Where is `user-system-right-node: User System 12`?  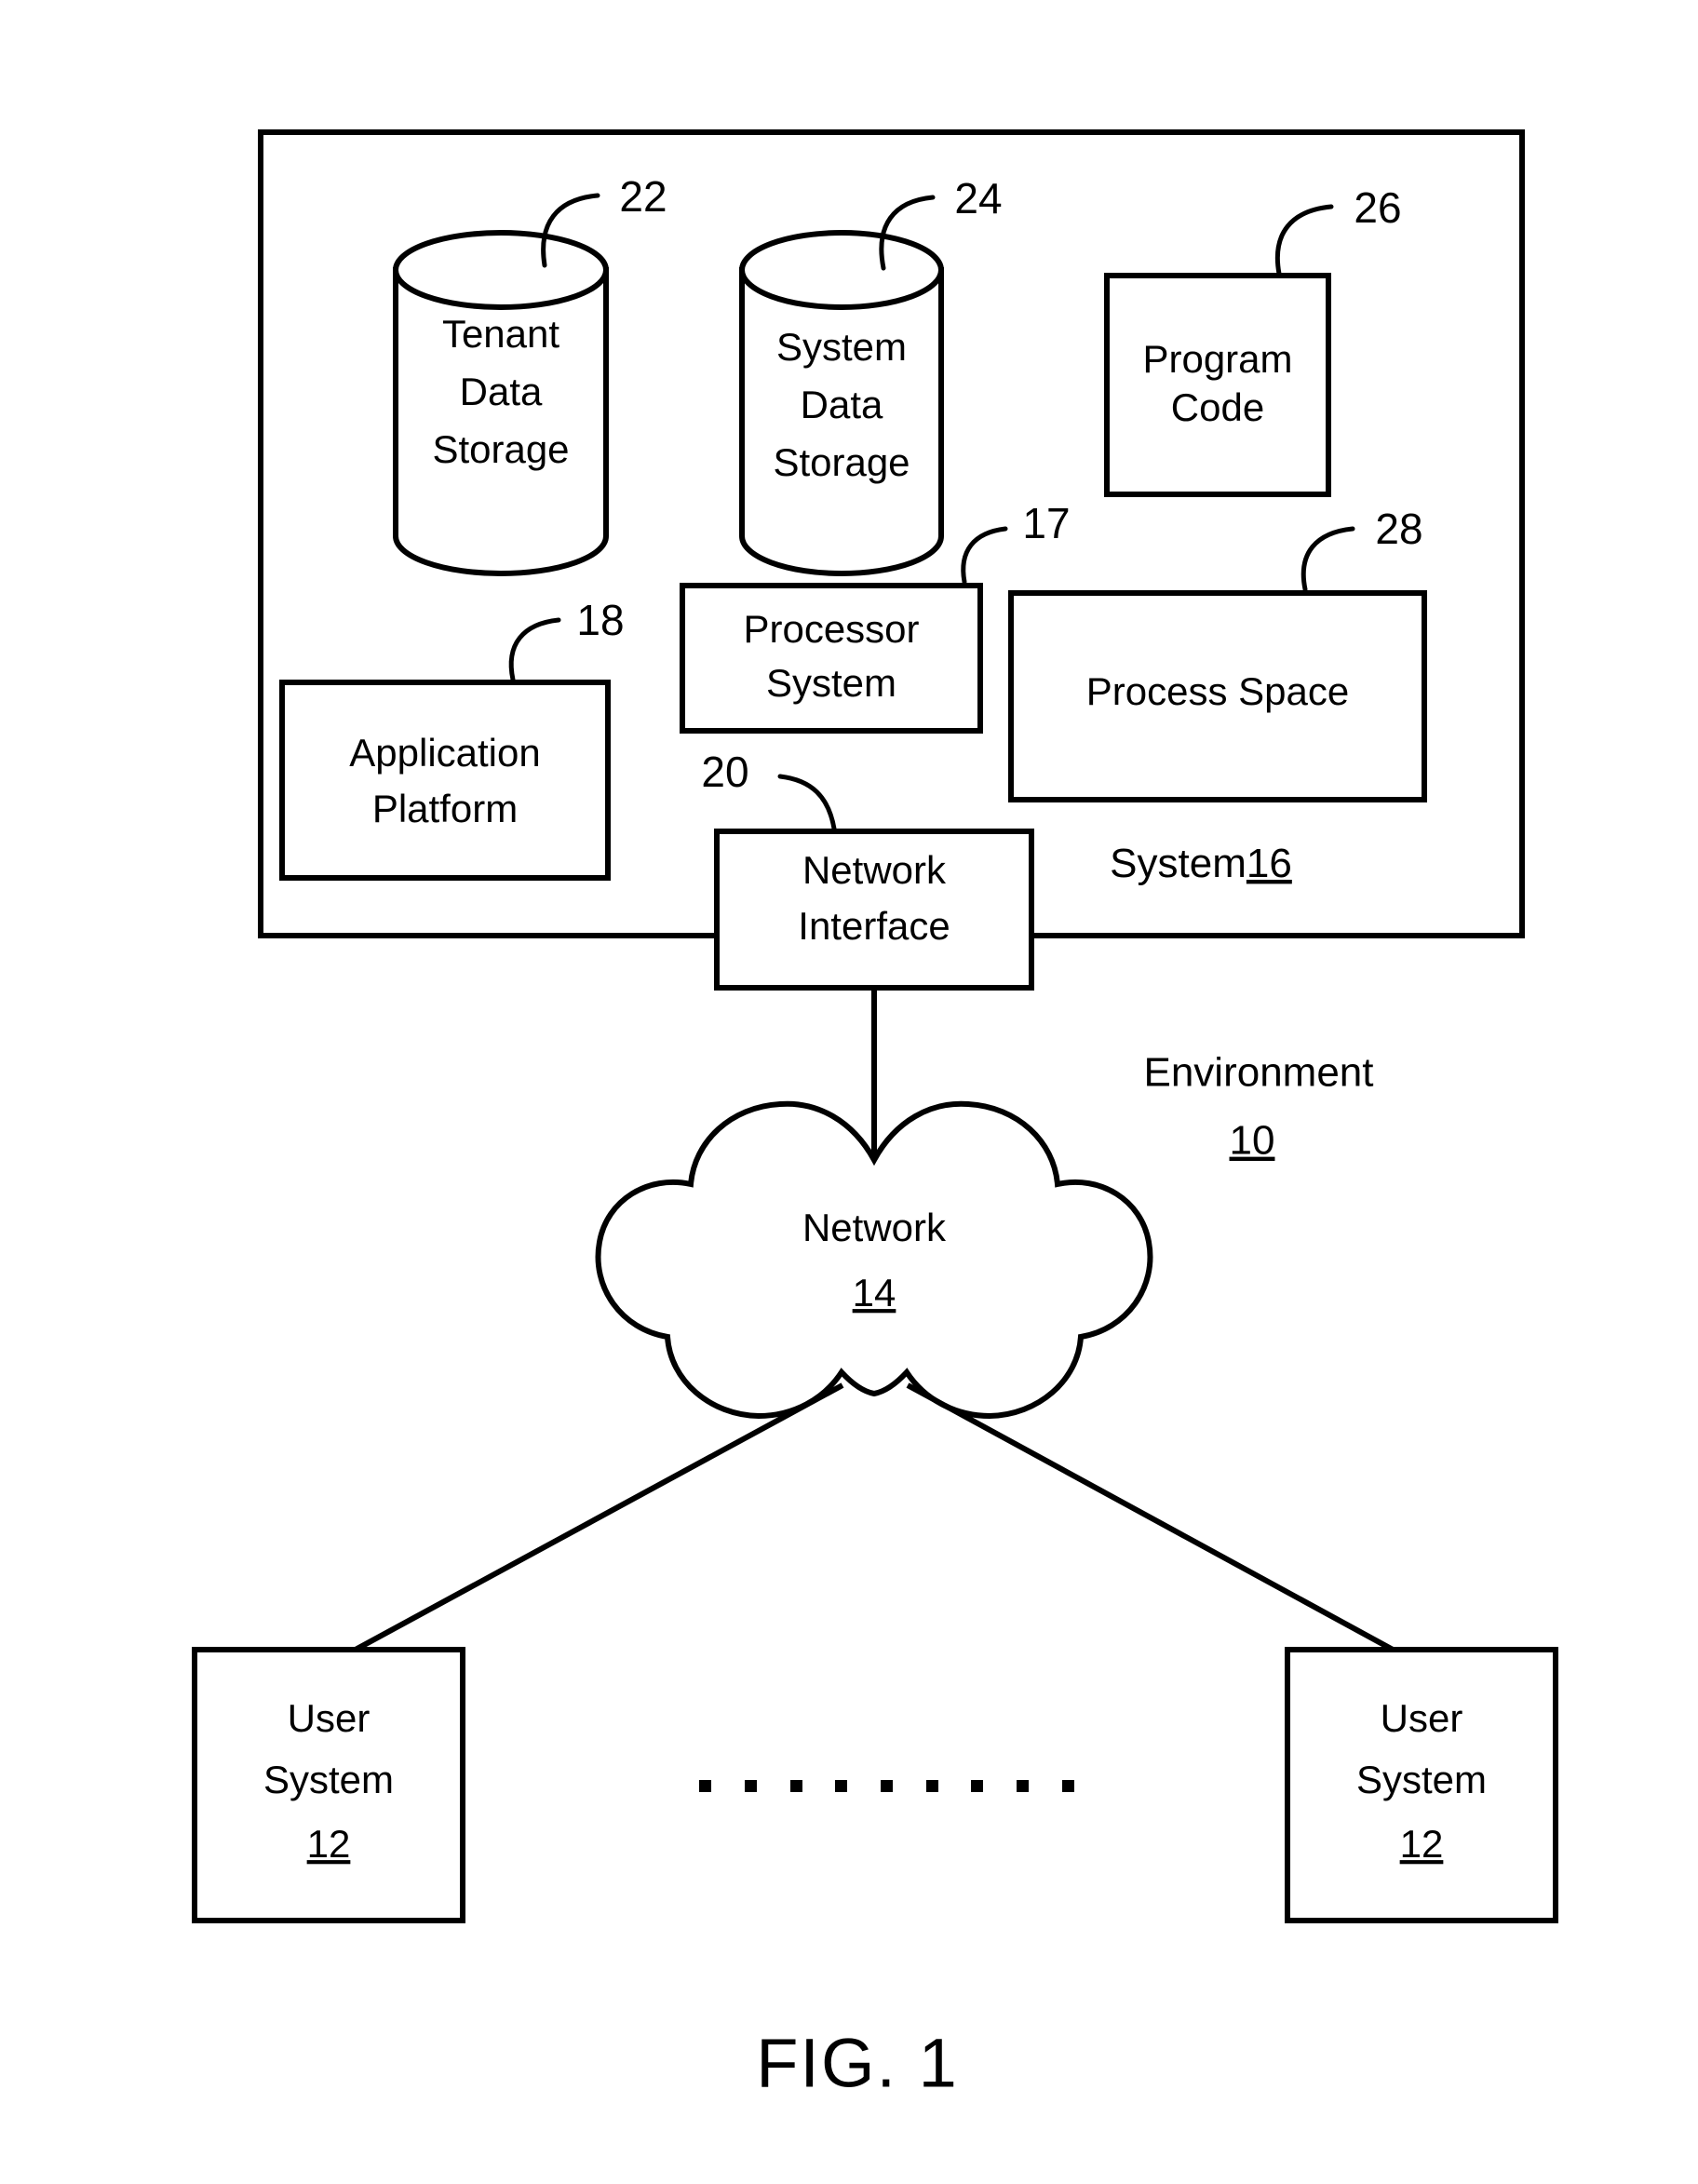 user-system-right-node: User System 12 is located at coordinates (1422, 1785).